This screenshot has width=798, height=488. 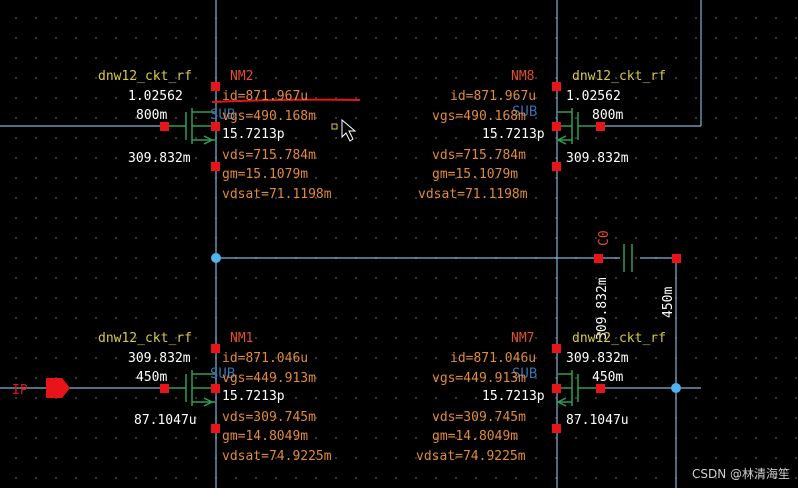 I want to click on ip-pin-label: IP, so click(x=20, y=390).